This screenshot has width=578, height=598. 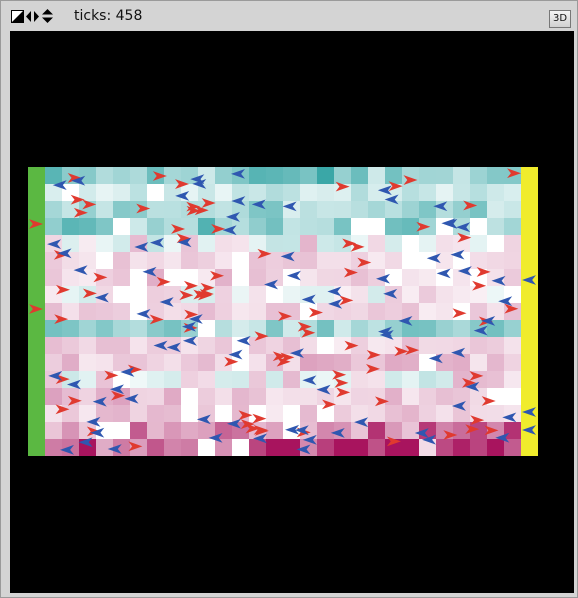 I want to click on resize-corner-icon, so click(x=17, y=16).